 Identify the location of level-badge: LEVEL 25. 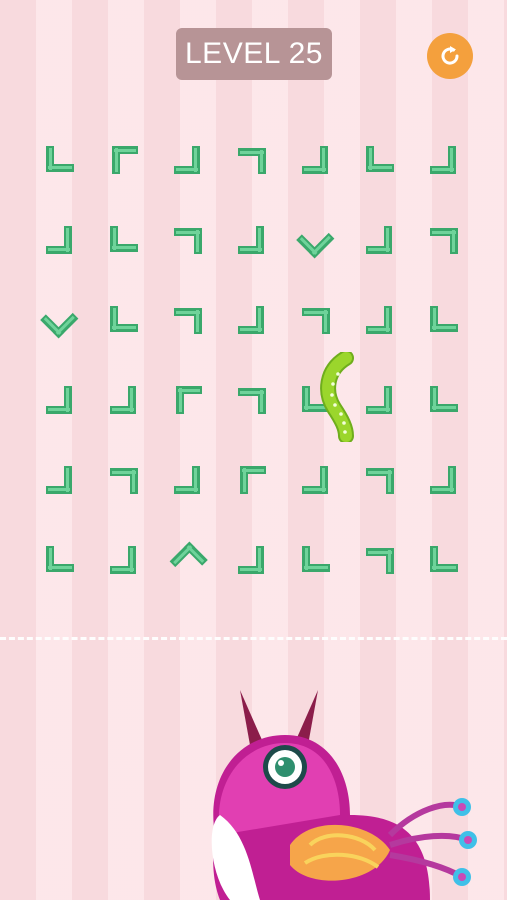
(254, 54).